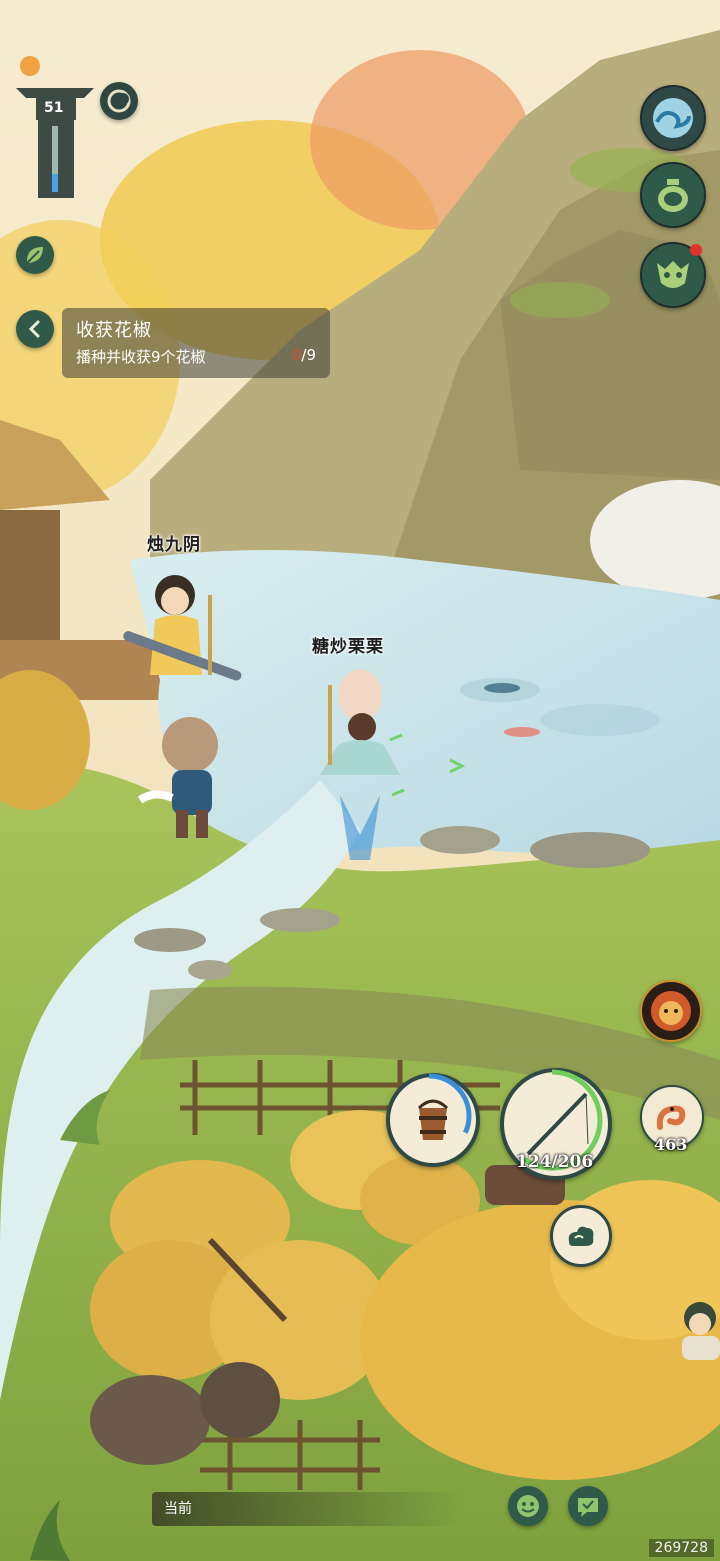  What do you see at coordinates (429, 1116) in the screenshot?
I see `bucket-progress-ring` at bounding box center [429, 1116].